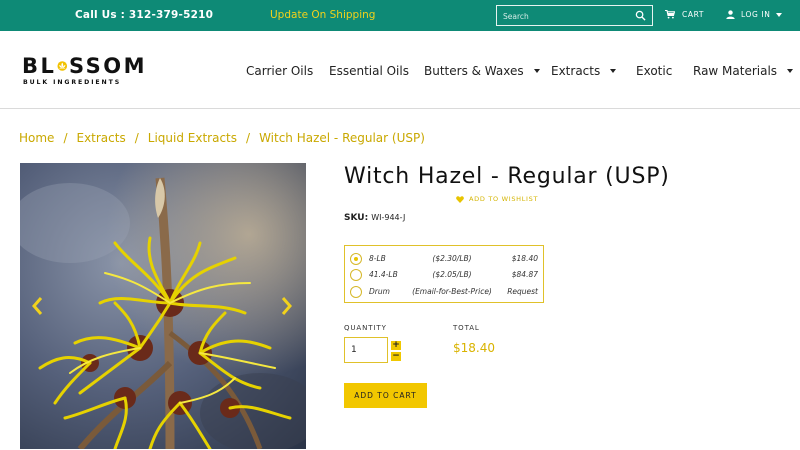 This screenshot has width=800, height=450. I want to click on breadcrumb-home: Home, so click(36, 138).